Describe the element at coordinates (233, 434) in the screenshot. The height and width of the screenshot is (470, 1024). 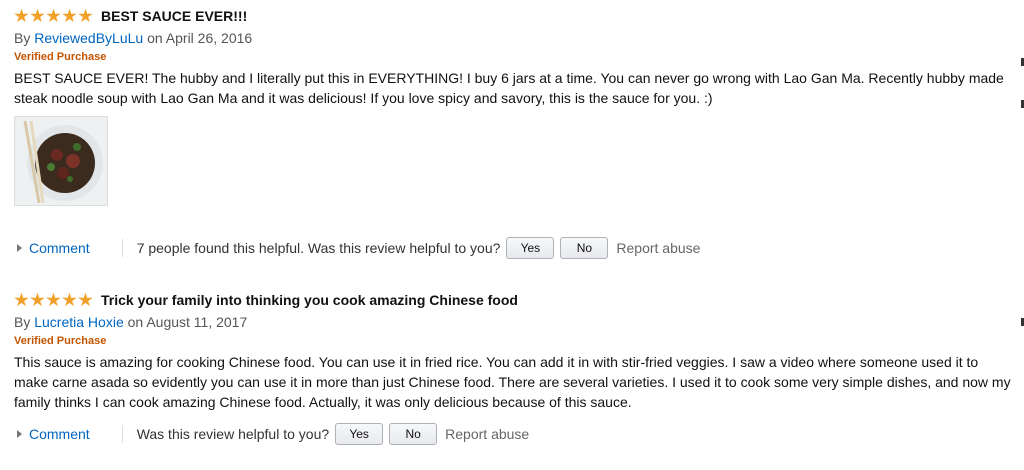
I see `helpful-prompt: Was this review helpful to you?` at that location.